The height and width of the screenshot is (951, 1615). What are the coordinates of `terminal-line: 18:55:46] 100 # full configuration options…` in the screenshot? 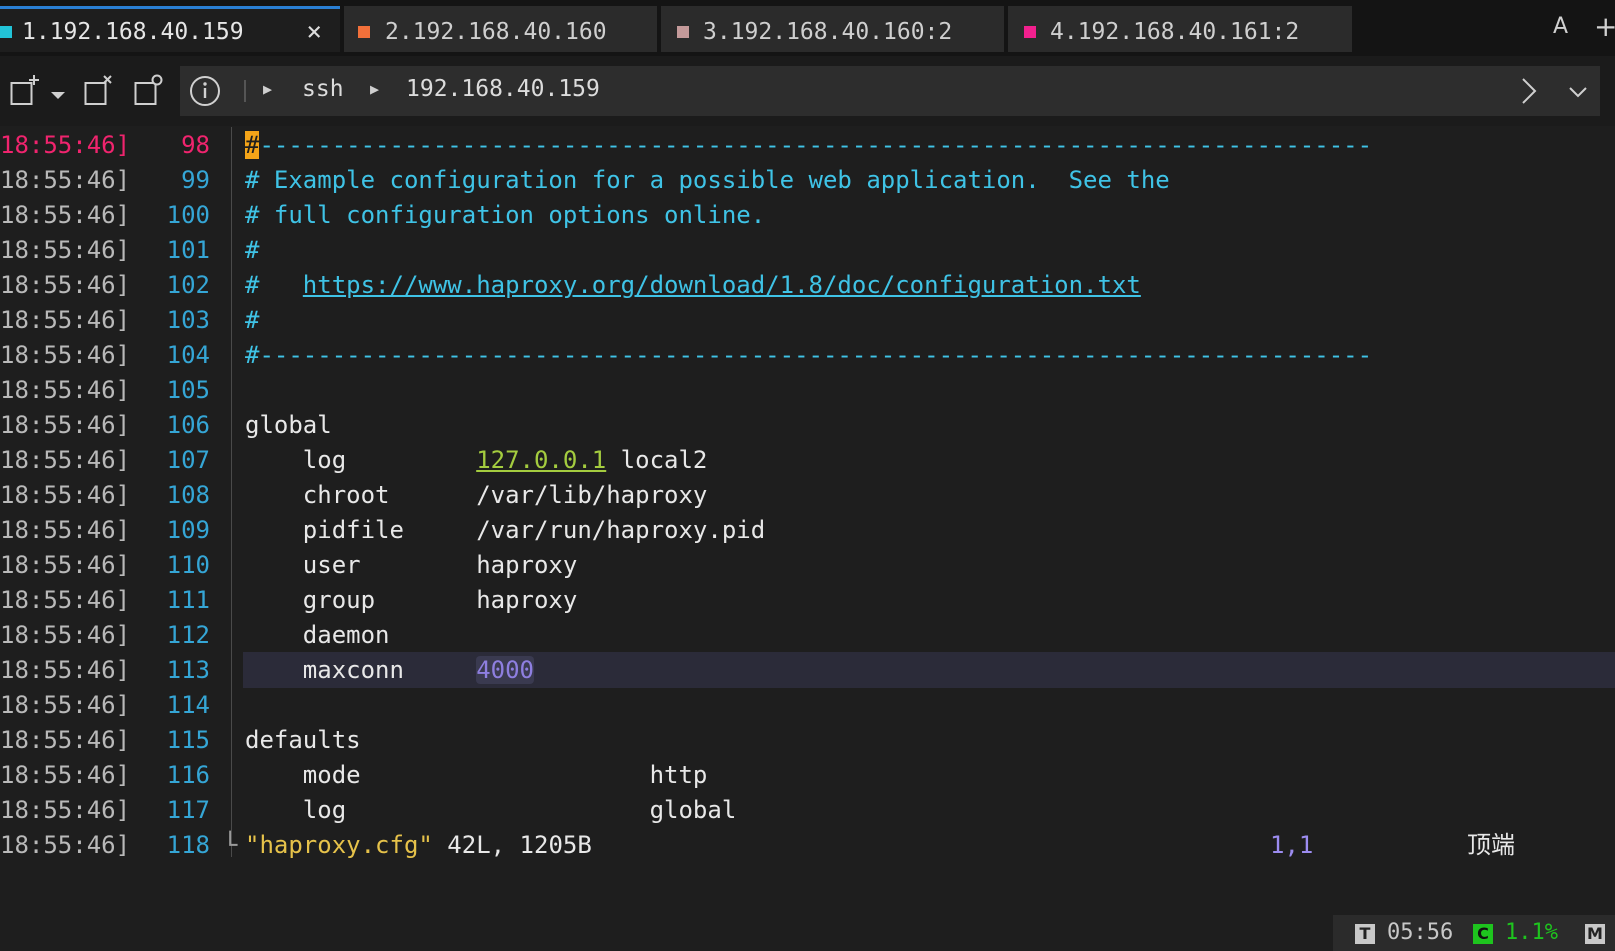 It's located at (807, 215).